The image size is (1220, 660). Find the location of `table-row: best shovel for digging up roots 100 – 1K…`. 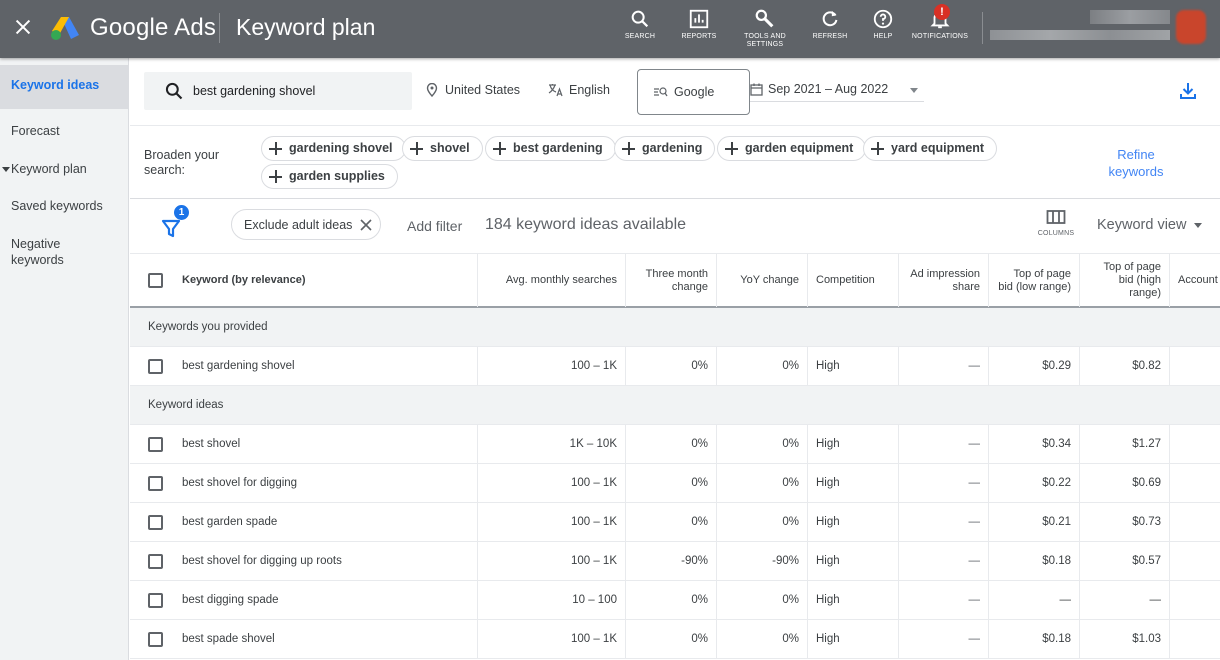

table-row: best shovel for digging up roots 100 – 1K… is located at coordinates (675, 561).